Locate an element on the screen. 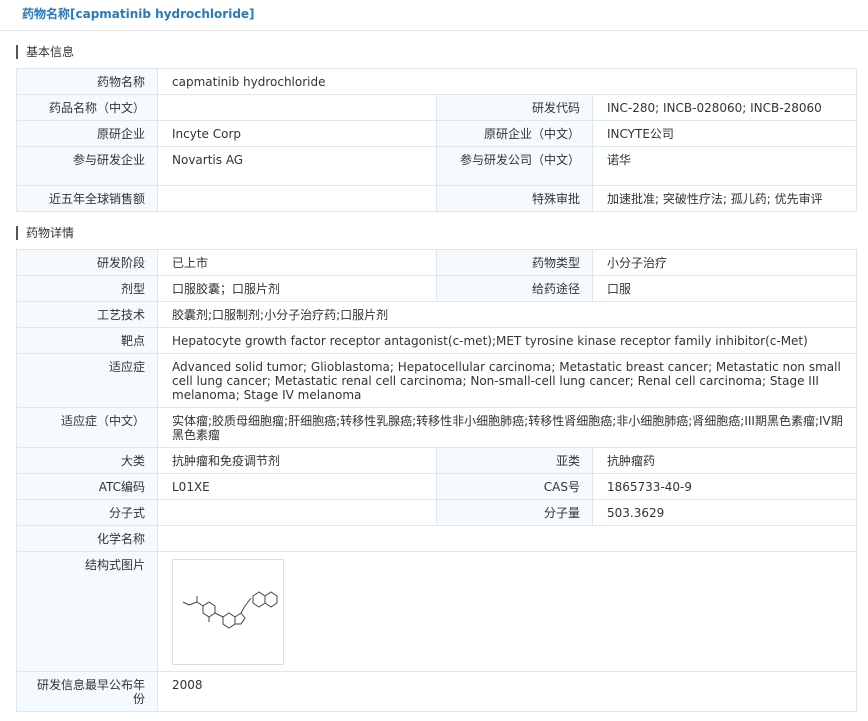 This screenshot has height=721, width=868. atc-value: L01XE is located at coordinates (297, 486).